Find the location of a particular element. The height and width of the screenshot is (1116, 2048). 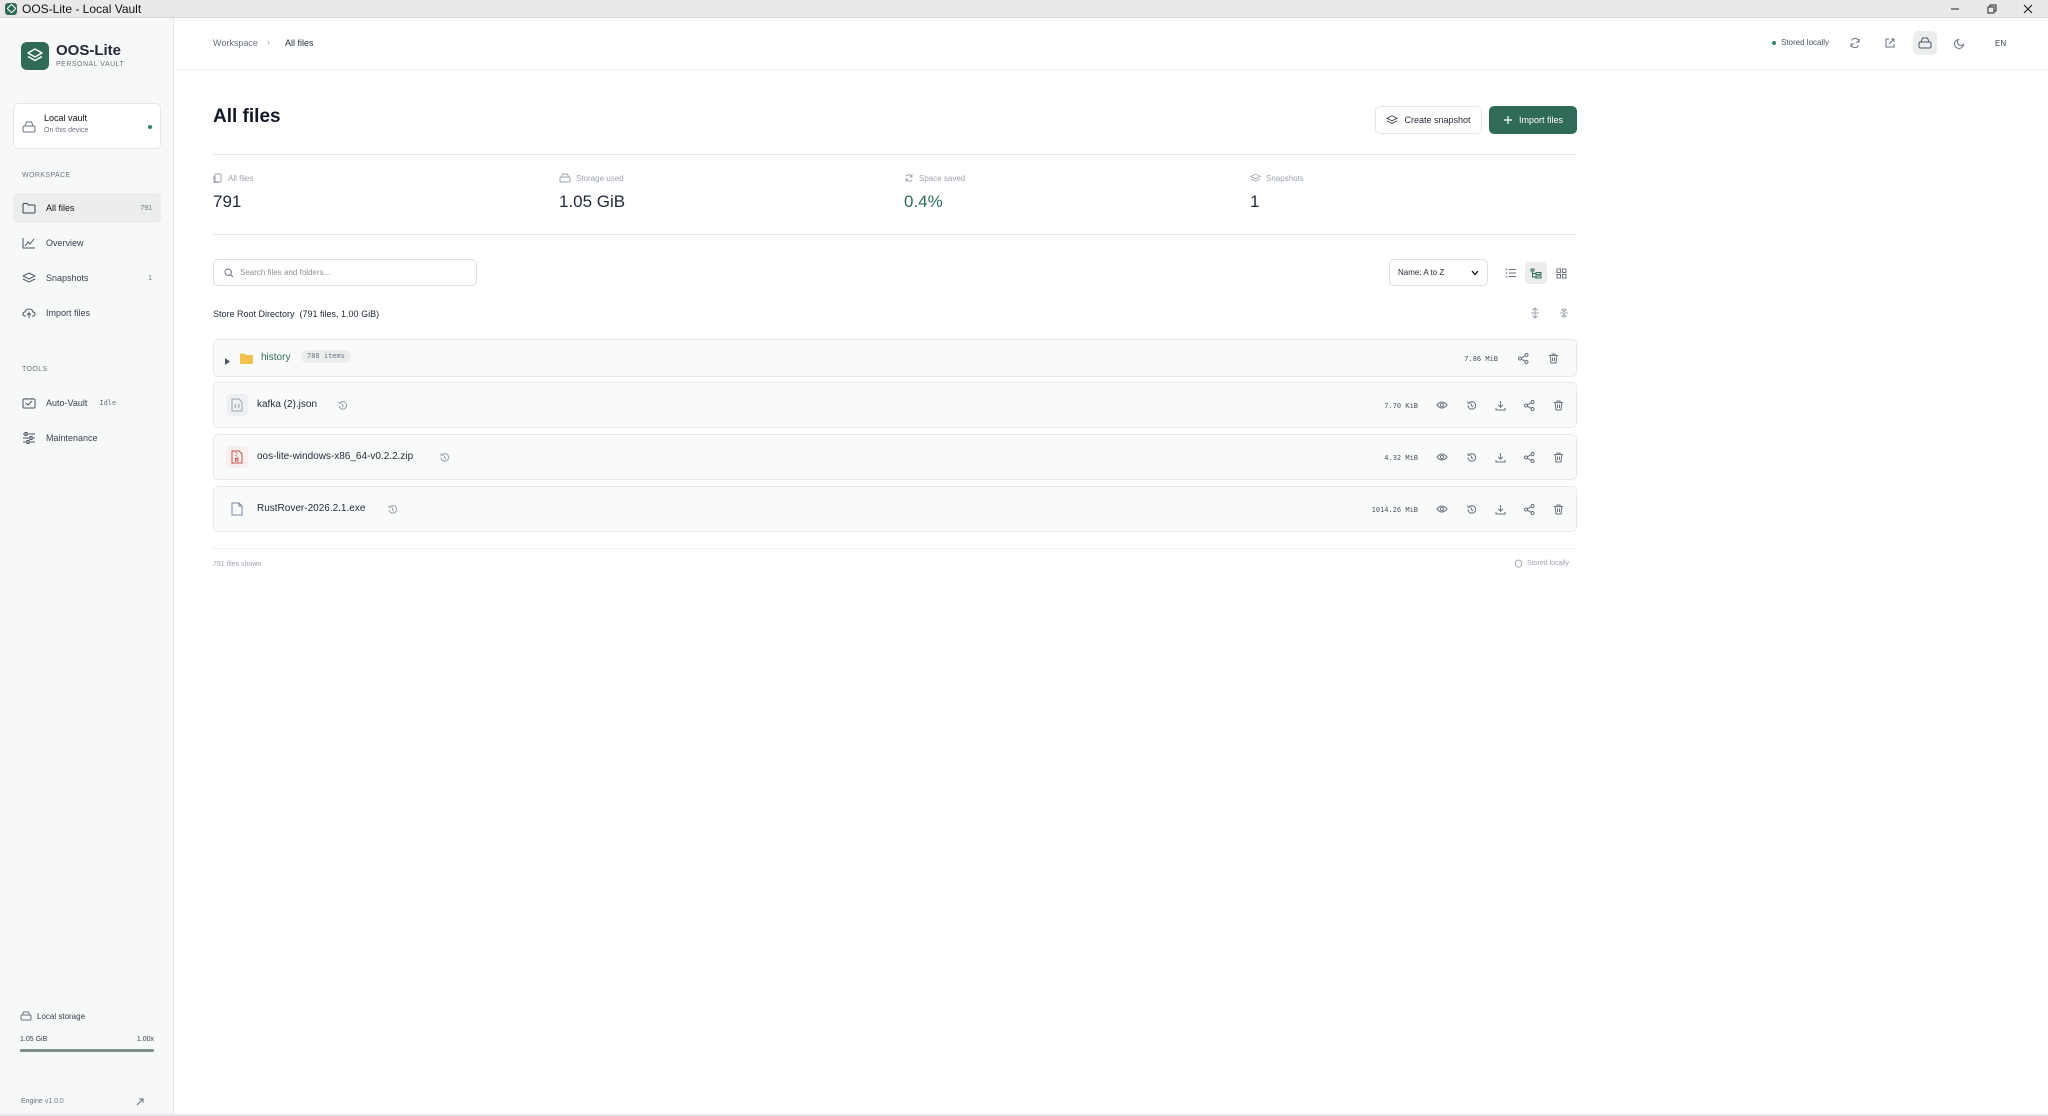

auto-vault-icon is located at coordinates (29, 403).